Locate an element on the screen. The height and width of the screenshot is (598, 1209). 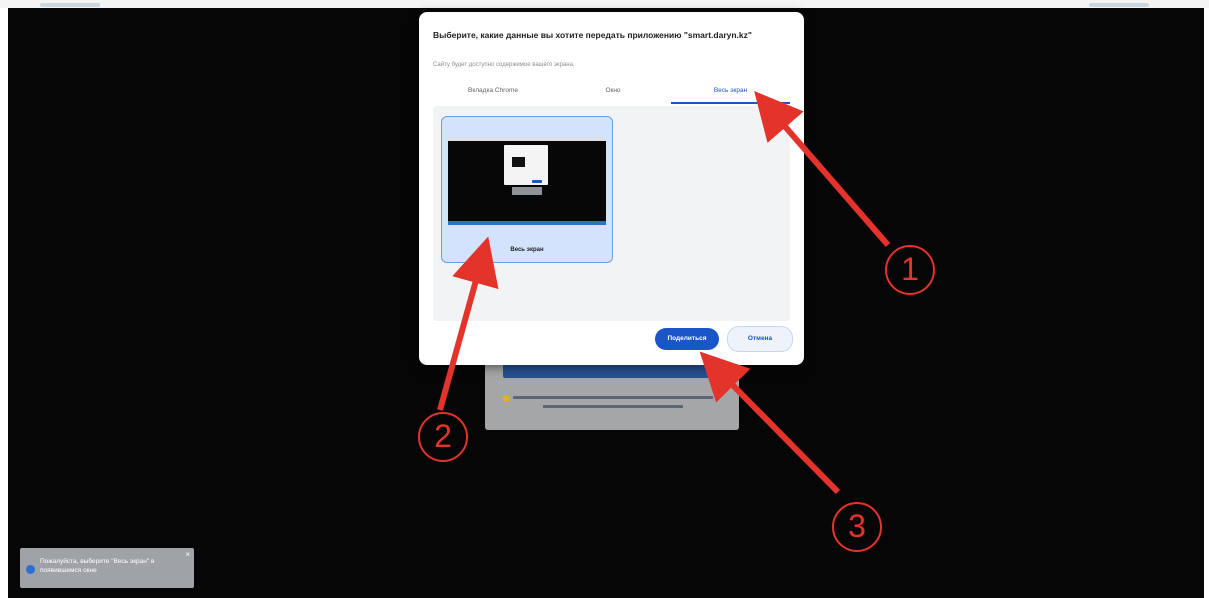
annotation-number-1: 1 is located at coordinates (910, 270).